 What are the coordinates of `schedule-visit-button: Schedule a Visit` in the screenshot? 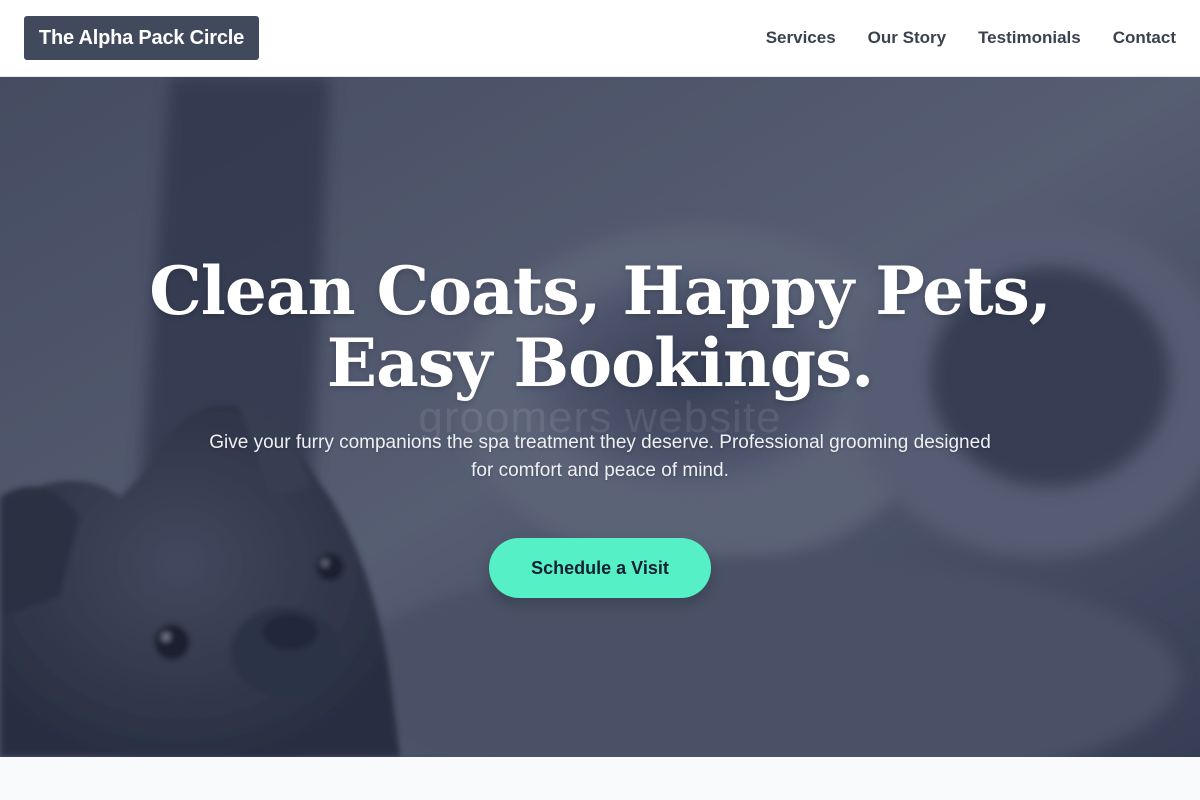 It's located at (600, 568).